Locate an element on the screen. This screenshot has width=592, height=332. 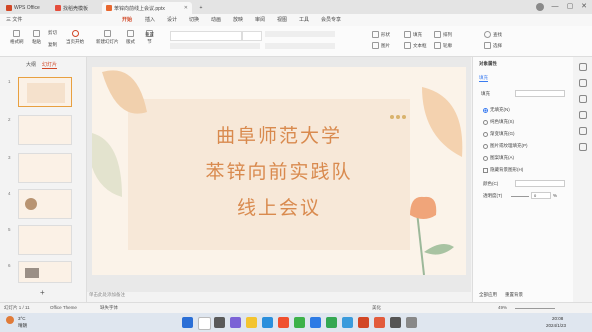
font-family-select is located at coordinates (206, 36).